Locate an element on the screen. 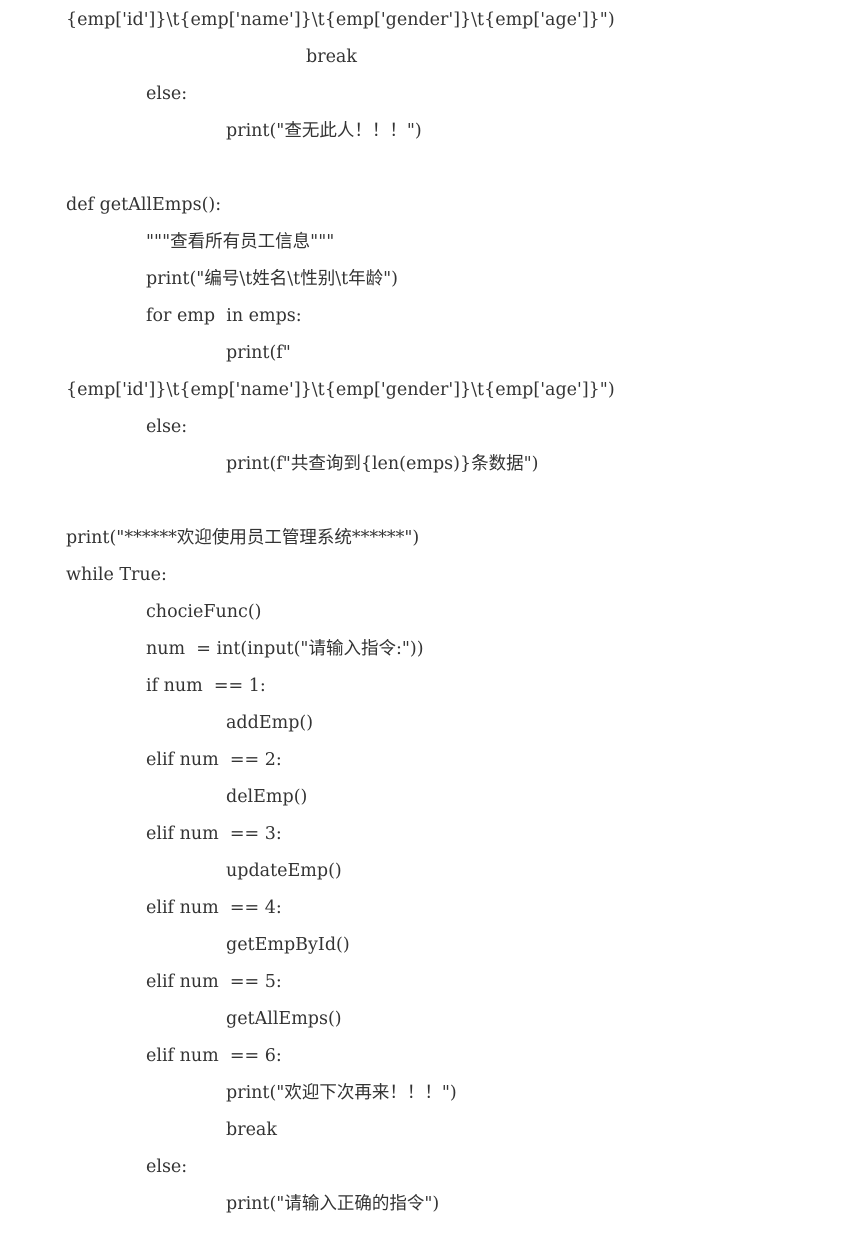  code-line: print("请输入正确的指令") is located at coordinates (333, 1204).